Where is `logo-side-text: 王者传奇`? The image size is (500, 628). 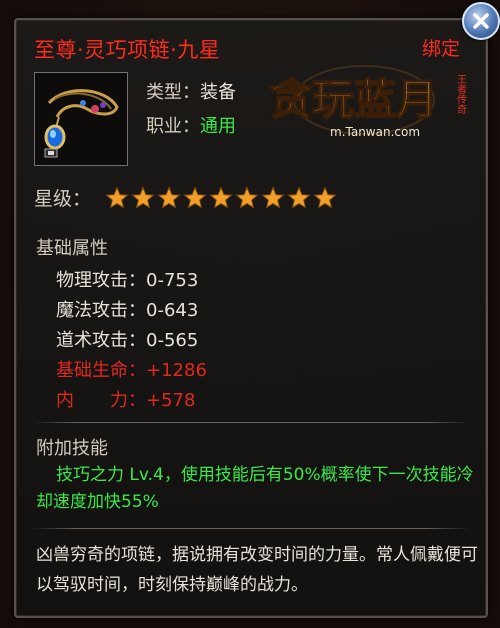 logo-side-text: 王者传奇 is located at coordinates (461, 94).